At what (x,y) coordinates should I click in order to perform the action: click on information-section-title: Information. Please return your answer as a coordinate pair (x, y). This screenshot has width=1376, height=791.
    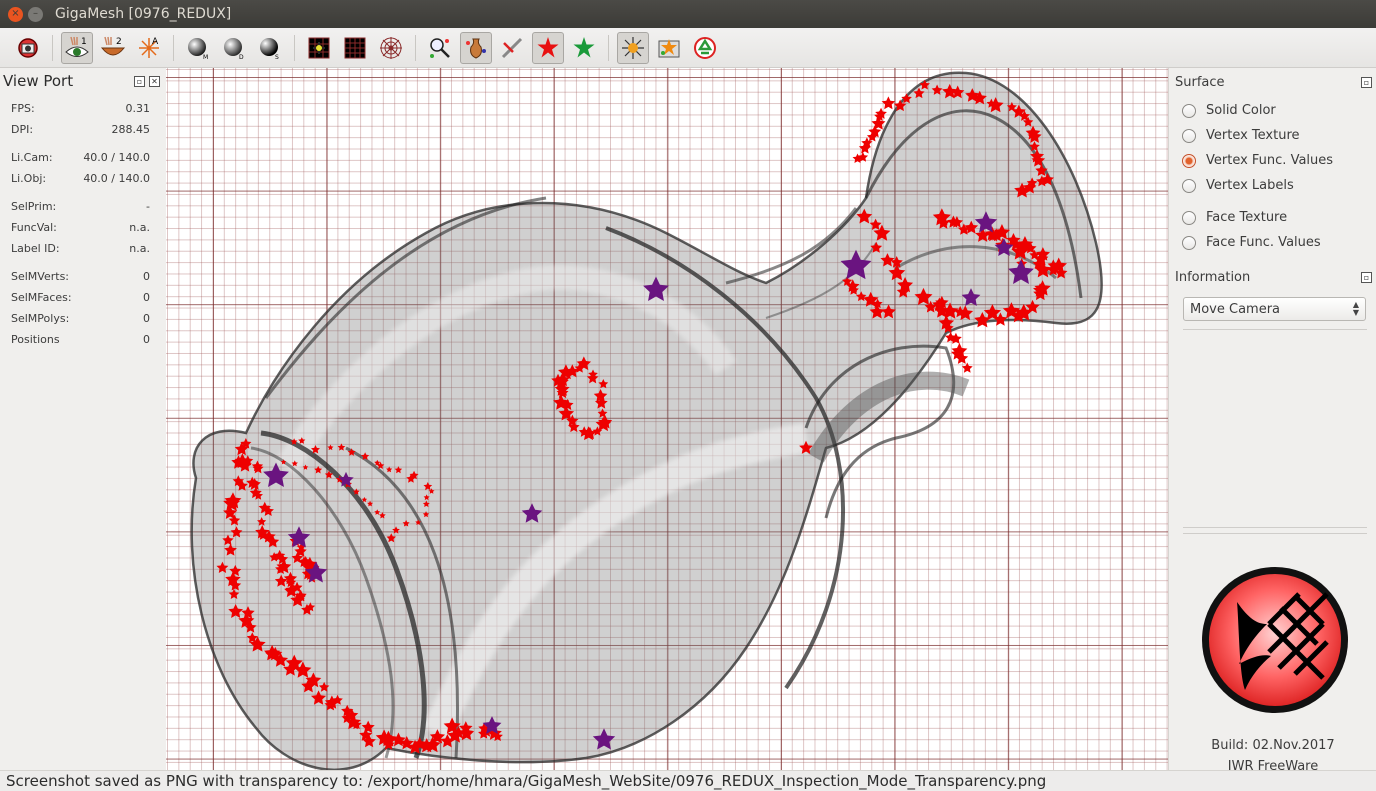
    Looking at the image, I should click on (1213, 277).